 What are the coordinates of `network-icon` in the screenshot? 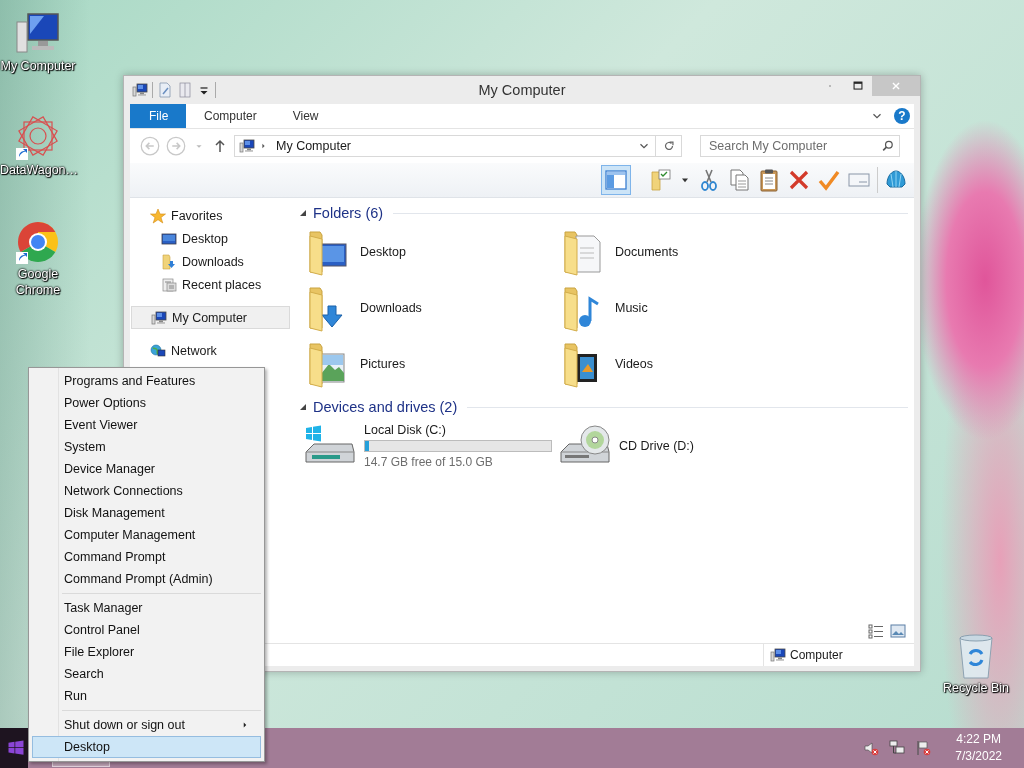 It's located at (897, 748).